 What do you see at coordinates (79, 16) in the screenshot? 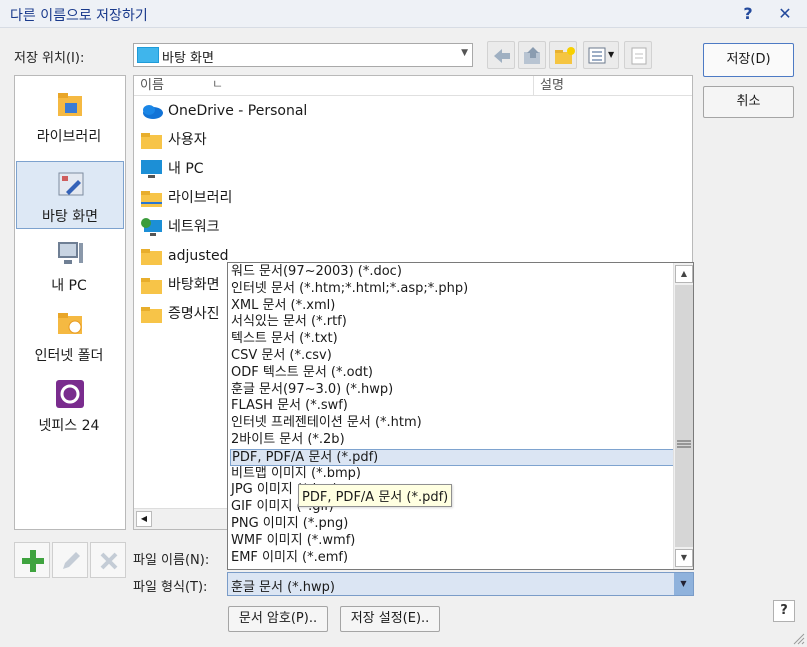
I see `window-title: 다른 이름으로 저장하기` at bounding box center [79, 16].